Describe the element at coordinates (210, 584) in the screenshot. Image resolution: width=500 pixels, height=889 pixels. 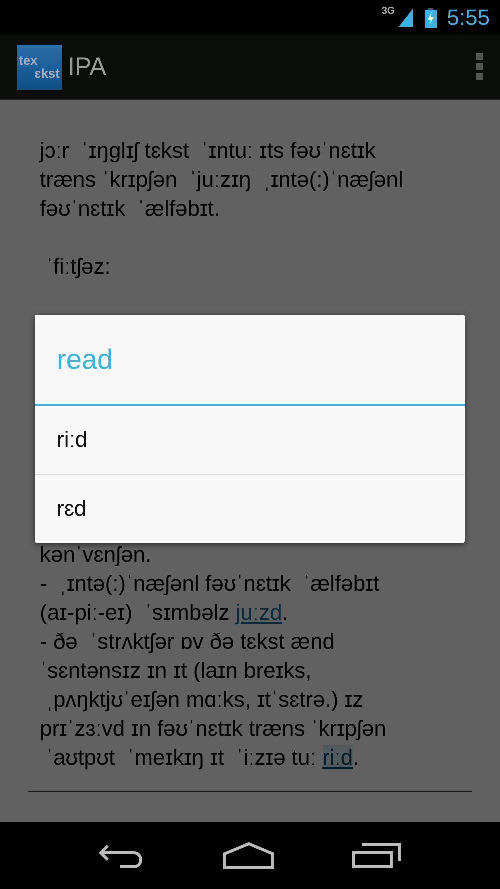
I see `body-text-line: - ˌɪntə(:)ˈnæʃənl fəʊˈnɛtɪk ˈælfəbɪt` at that location.